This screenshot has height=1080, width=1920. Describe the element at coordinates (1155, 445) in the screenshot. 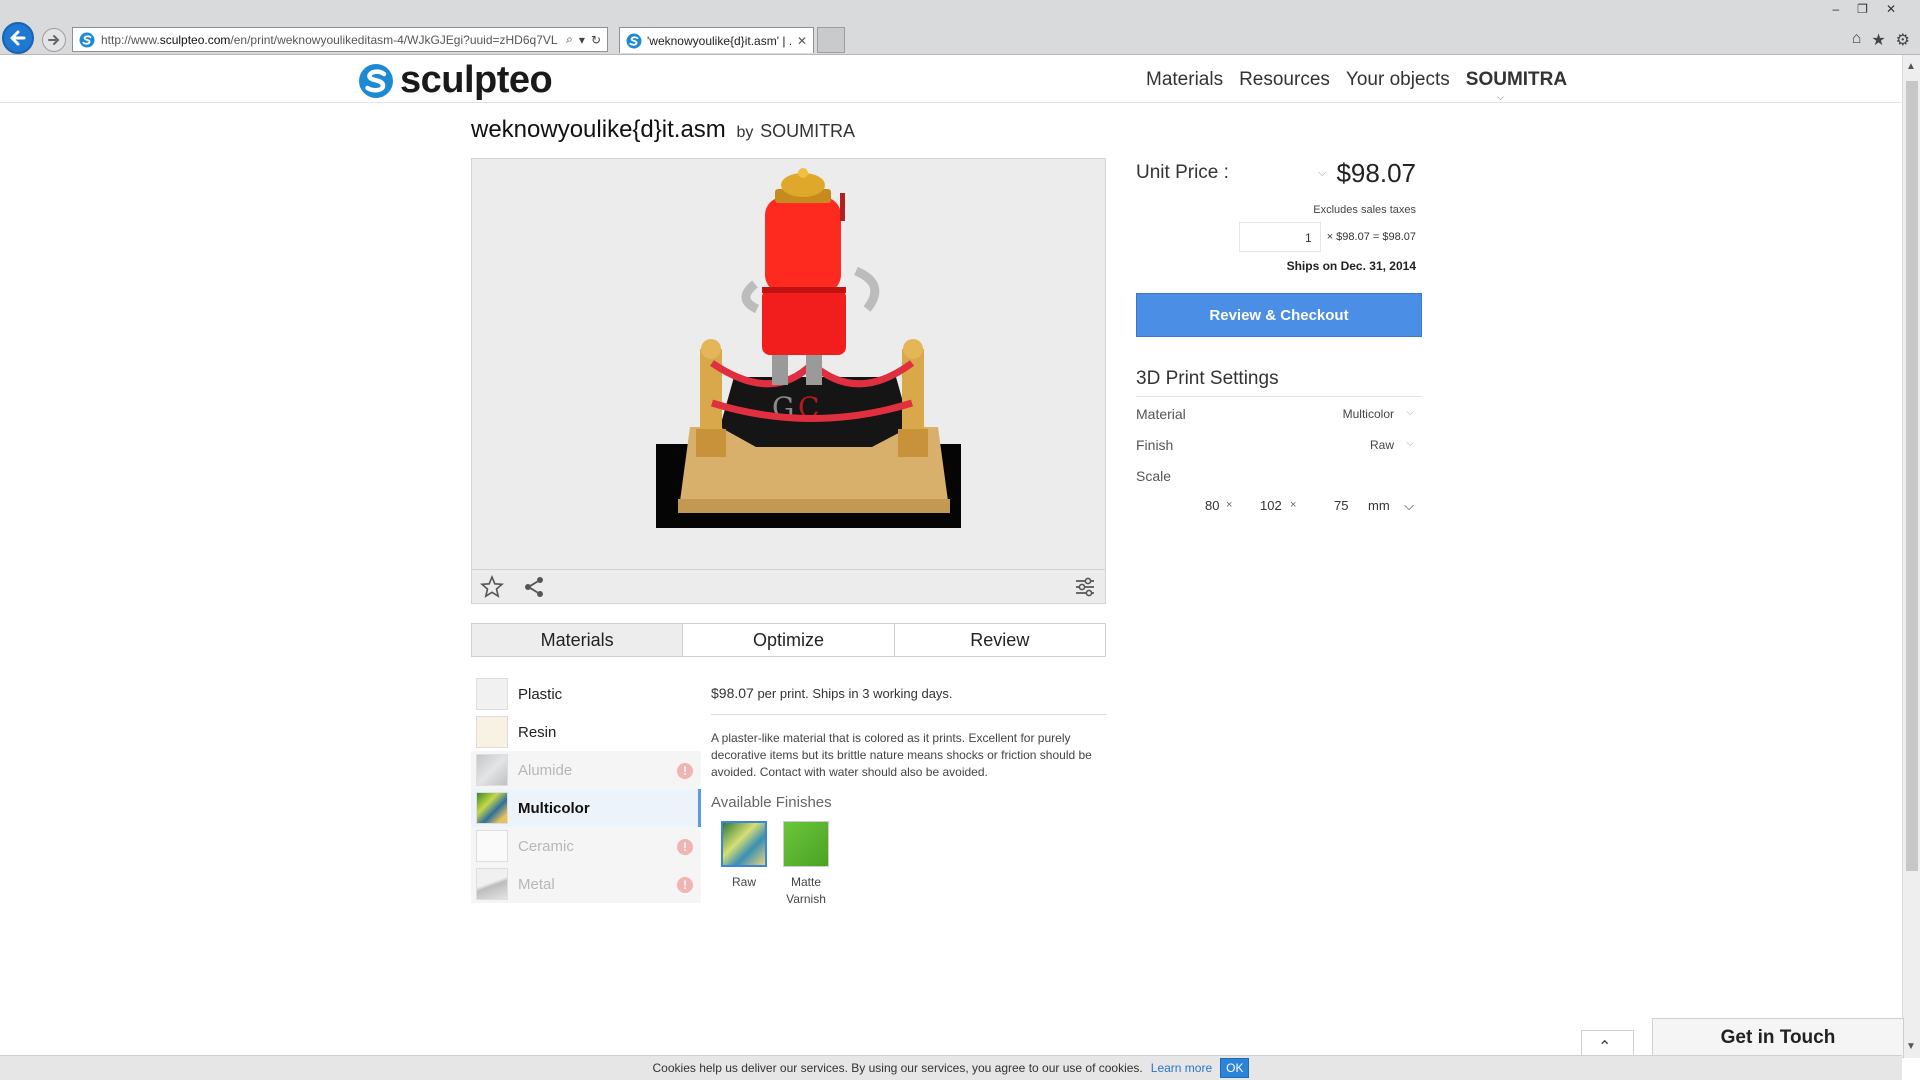

I see `setting-finish-label: Finish` at that location.